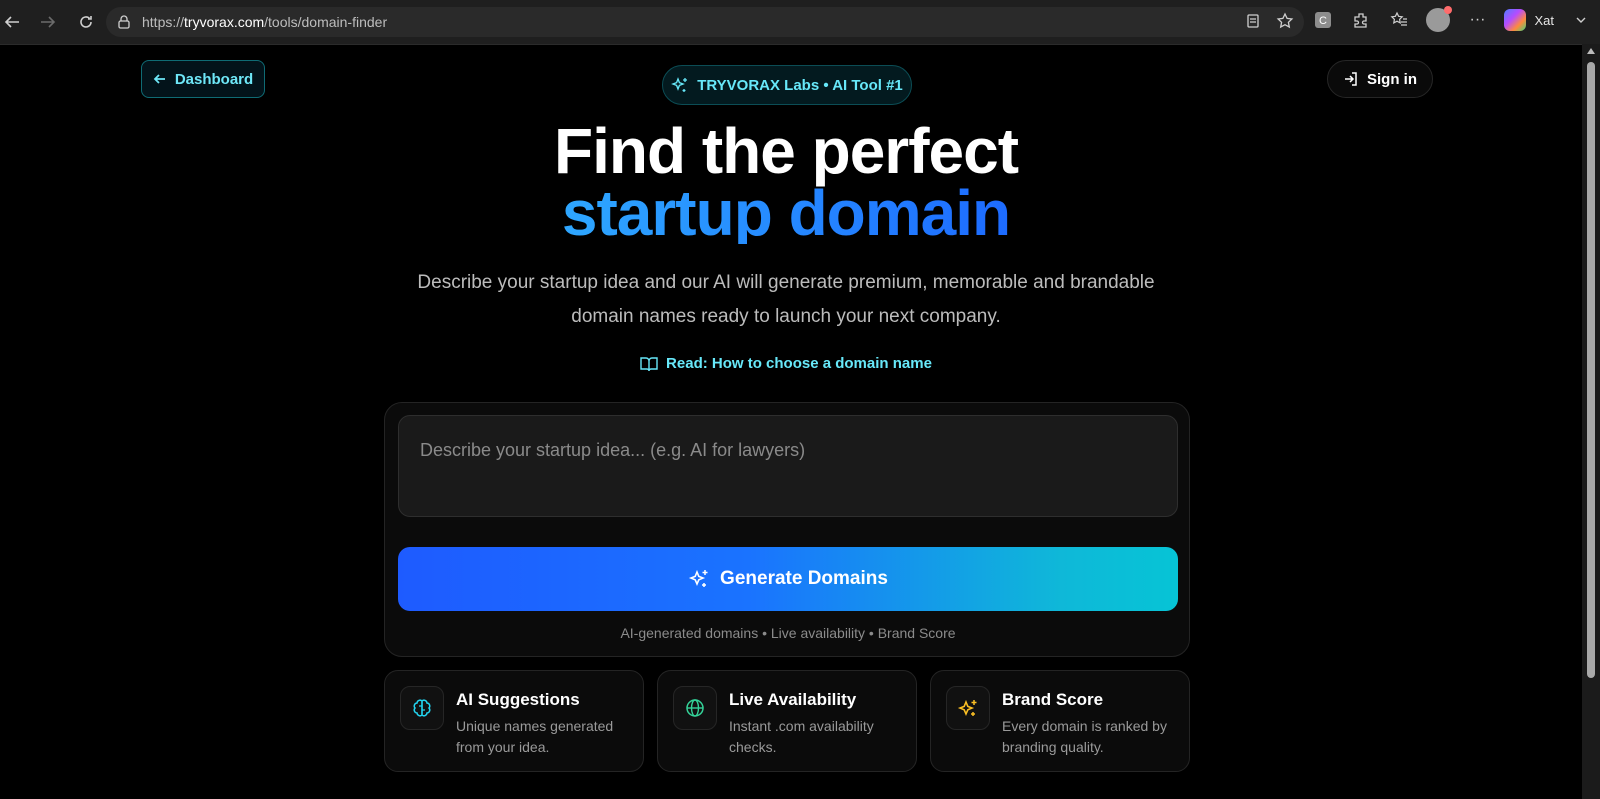 The image size is (1600, 799). I want to click on feature-title: AI Suggestions, so click(518, 699).